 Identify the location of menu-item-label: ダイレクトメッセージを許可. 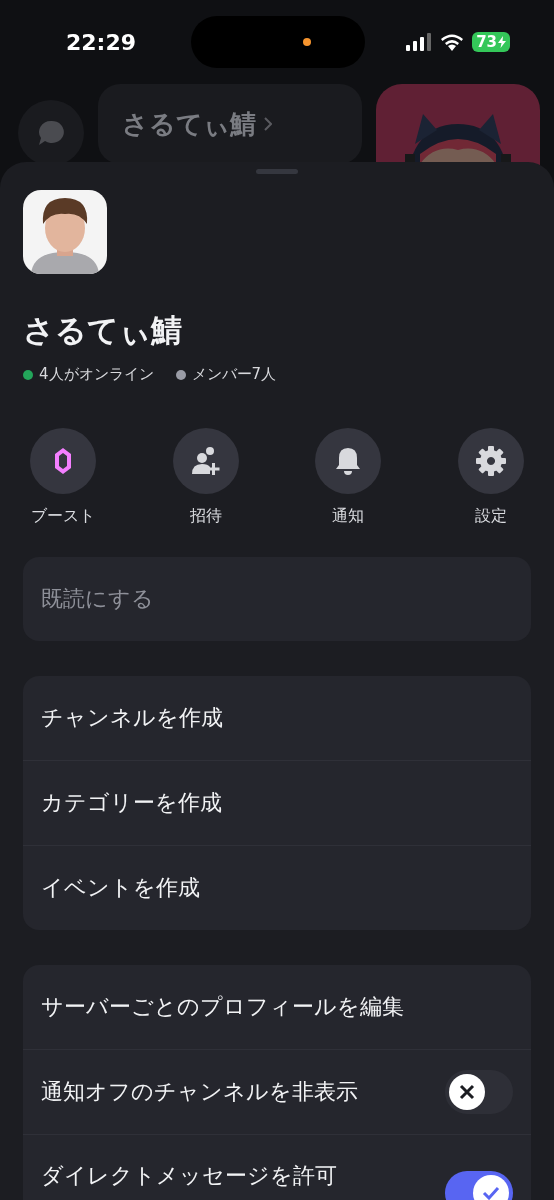
(189, 1176).